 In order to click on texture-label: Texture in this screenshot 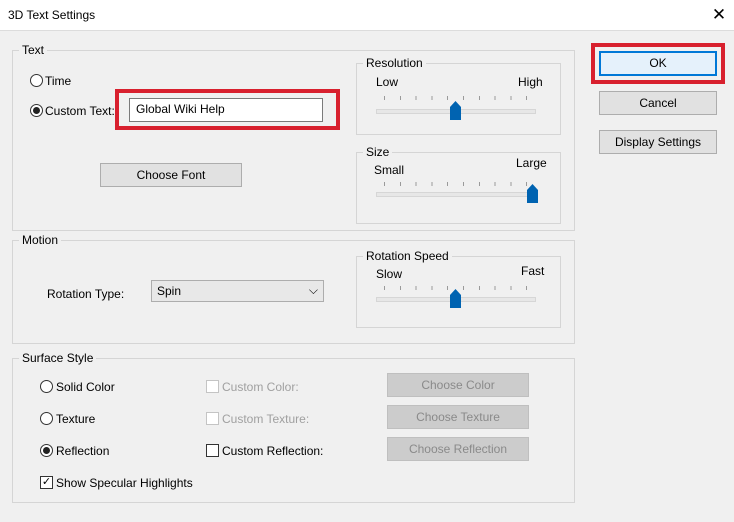, I will do `click(76, 419)`.